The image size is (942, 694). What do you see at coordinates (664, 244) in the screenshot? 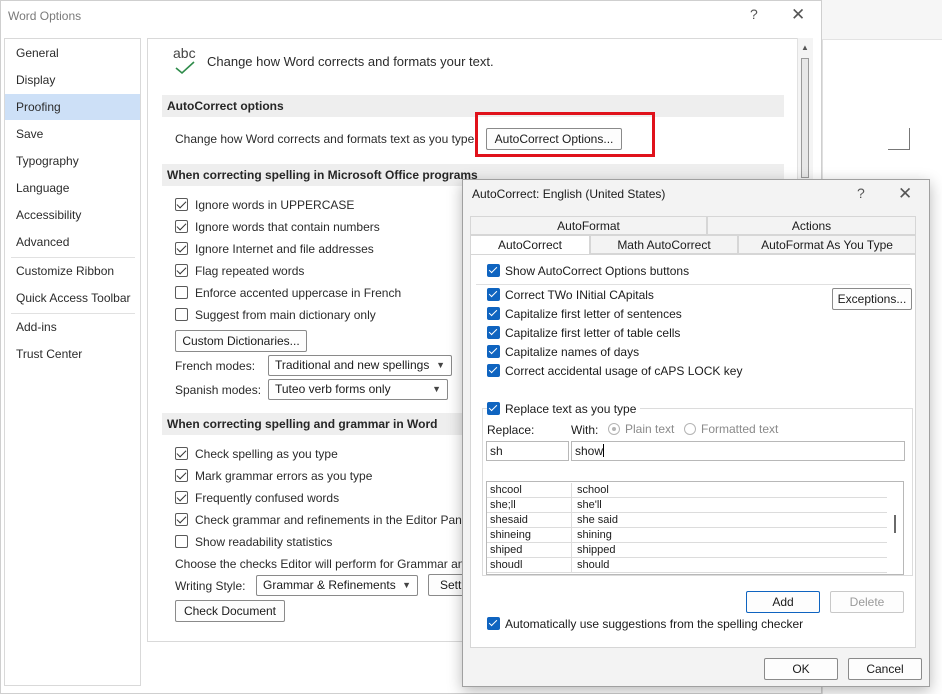
I see `tab-math-autocorrect: Math AutoCorrect` at bounding box center [664, 244].